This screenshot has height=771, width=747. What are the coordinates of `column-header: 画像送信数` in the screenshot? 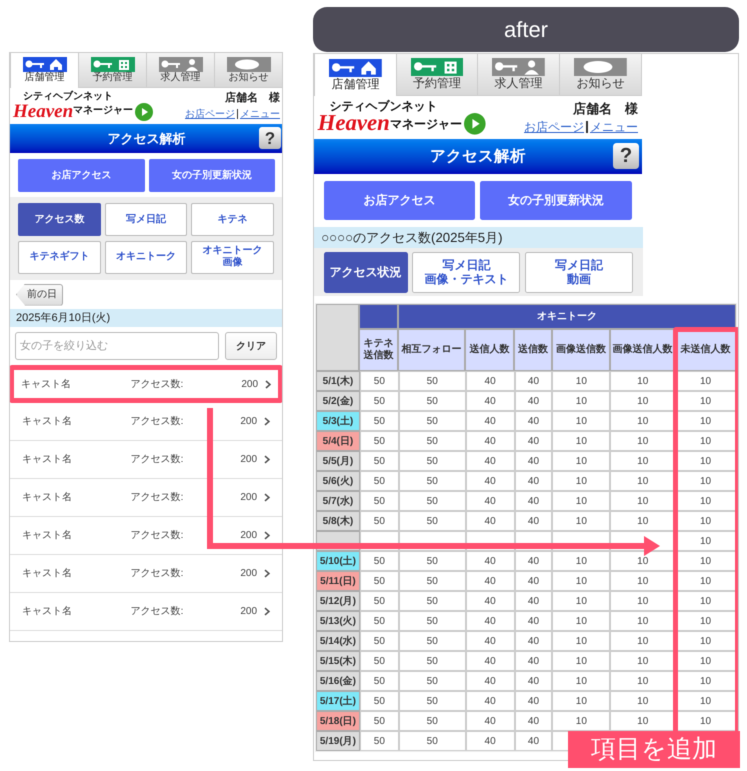 It's located at (581, 350).